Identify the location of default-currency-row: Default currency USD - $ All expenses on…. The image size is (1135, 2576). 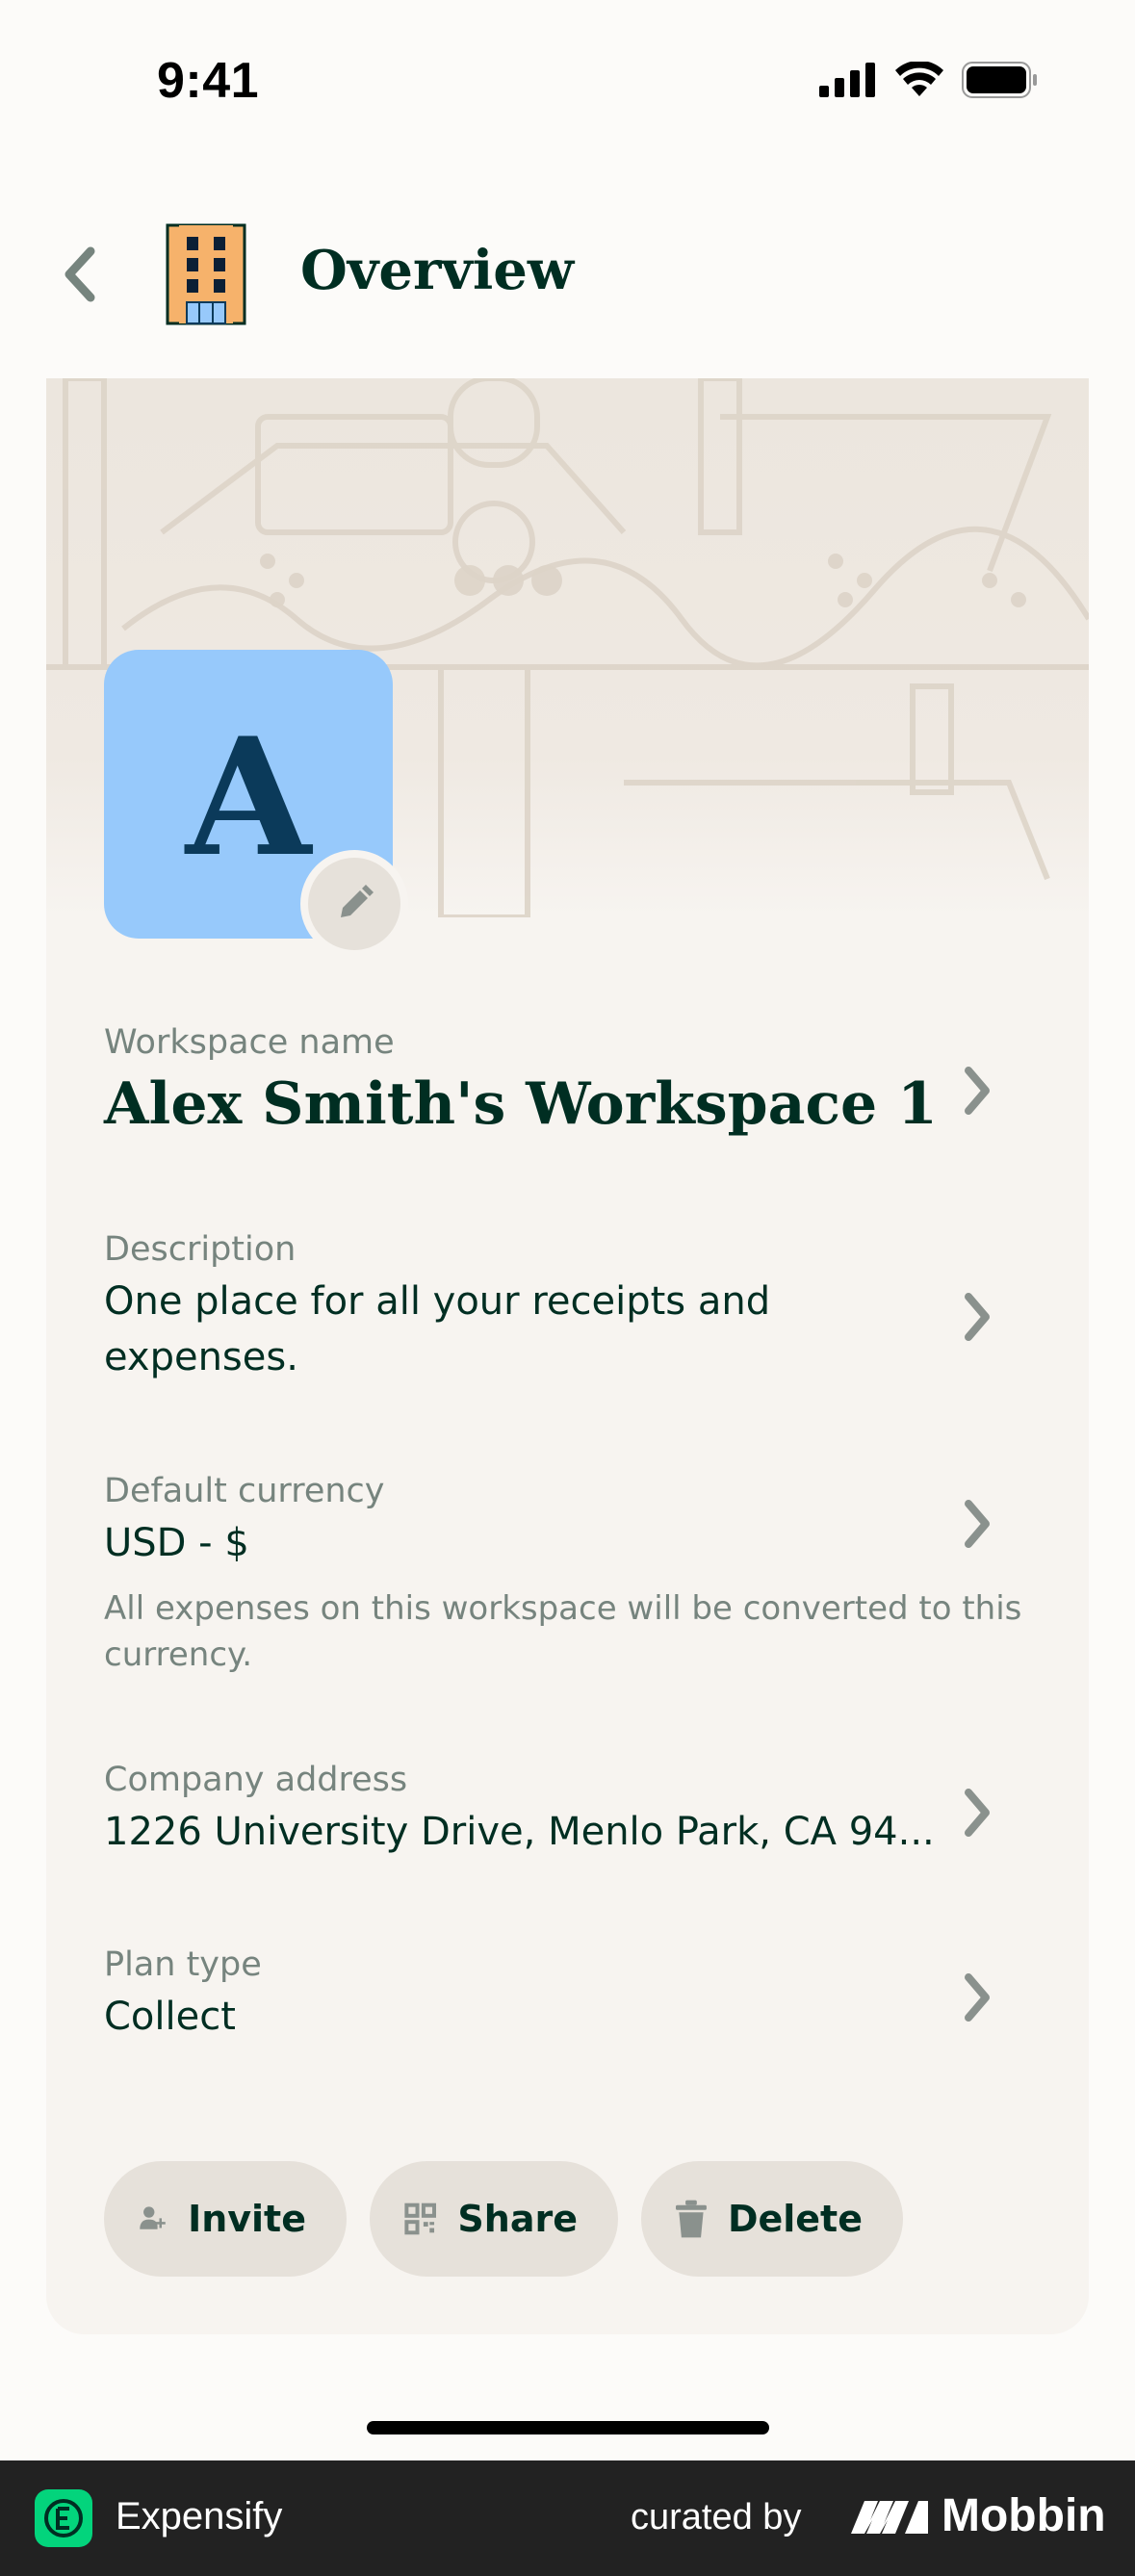
(567, 1583).